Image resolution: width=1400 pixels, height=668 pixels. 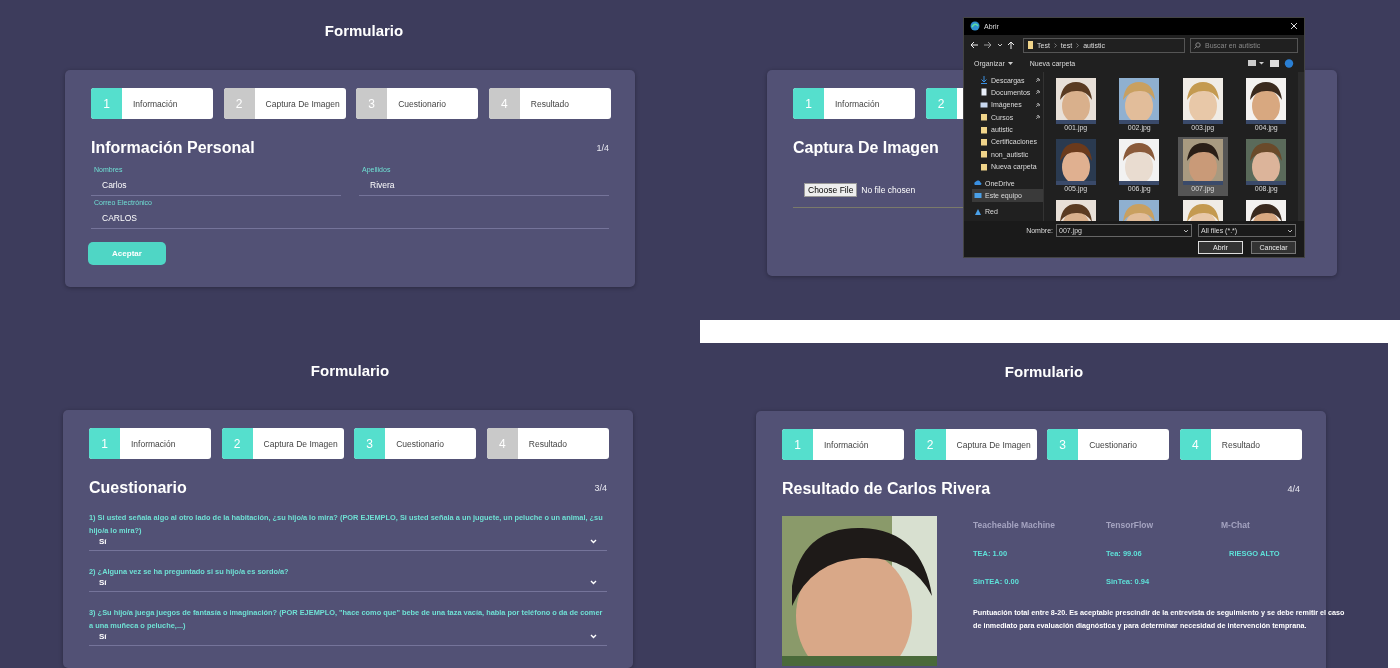 I want to click on folder-icon, so click(x=1030, y=45).